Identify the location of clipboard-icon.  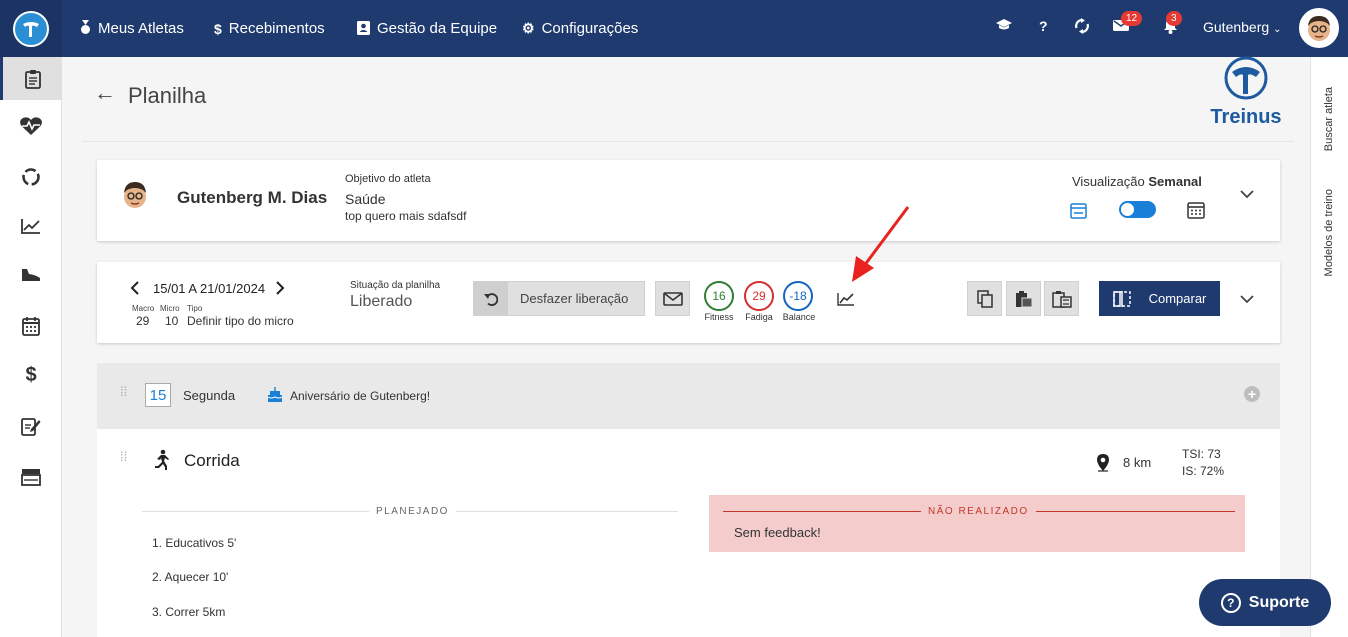
(32, 79).